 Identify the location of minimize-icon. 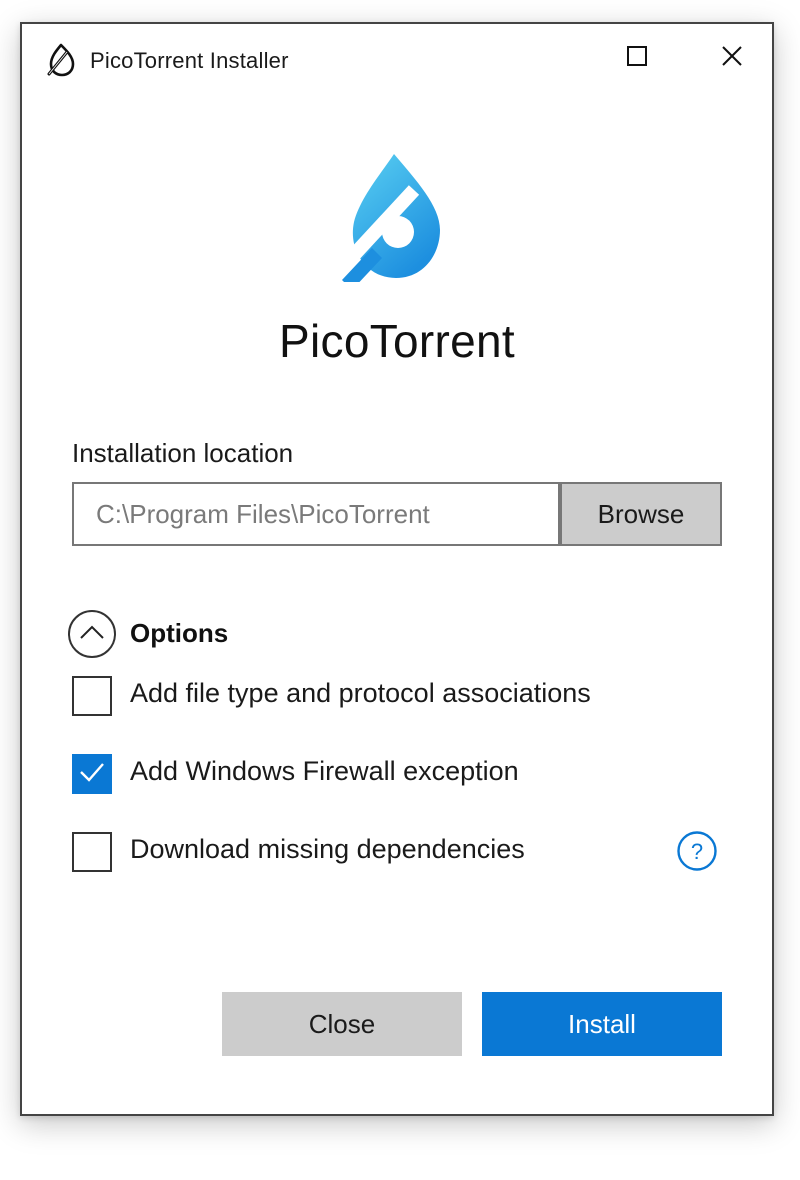
(542, 58).